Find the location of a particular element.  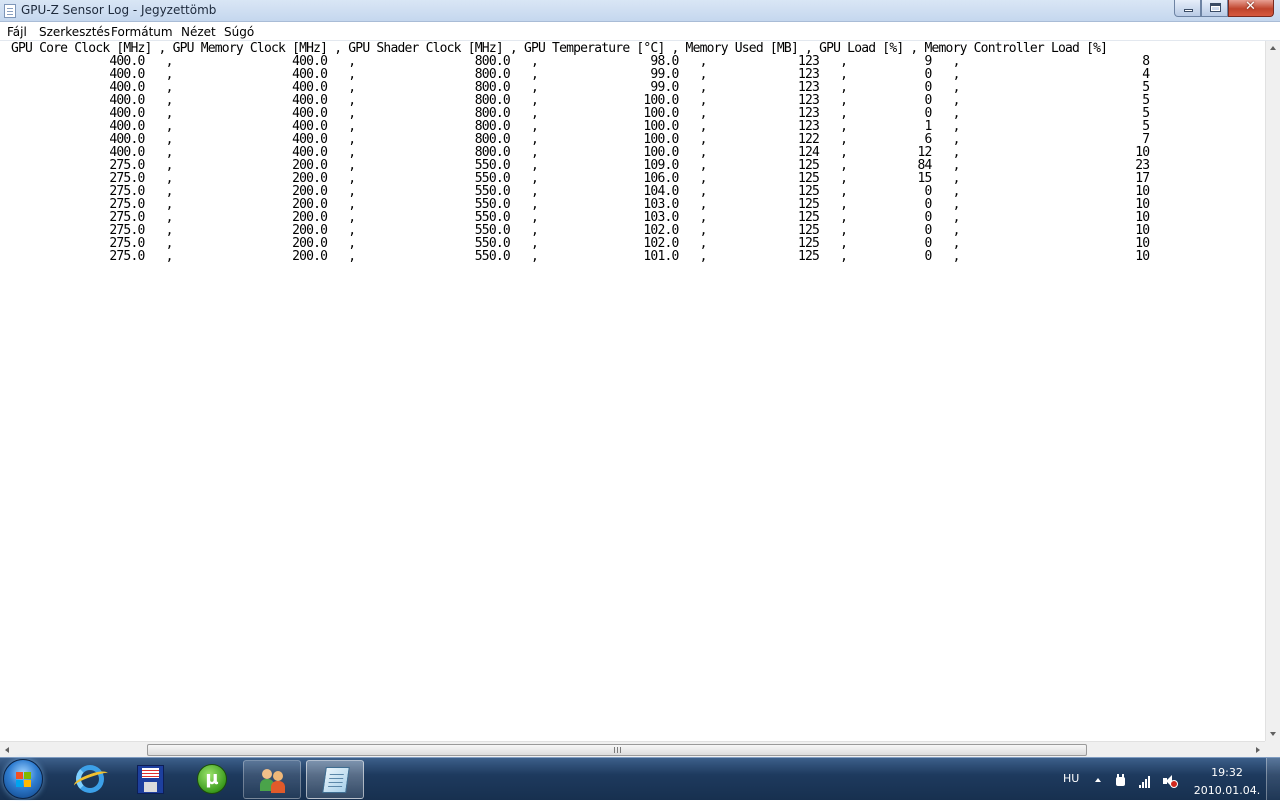

taskbar-internet-explorer is located at coordinates (90, 779).